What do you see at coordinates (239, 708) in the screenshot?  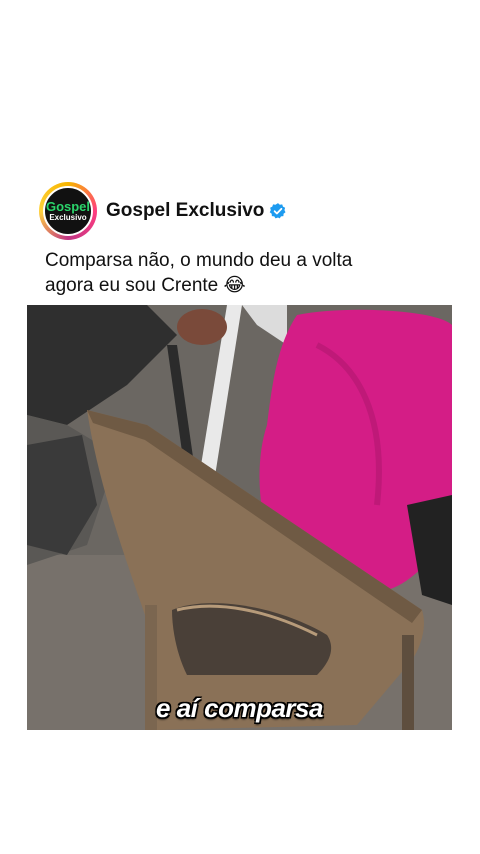 I see `video-subtitle: e aí comparsa` at bounding box center [239, 708].